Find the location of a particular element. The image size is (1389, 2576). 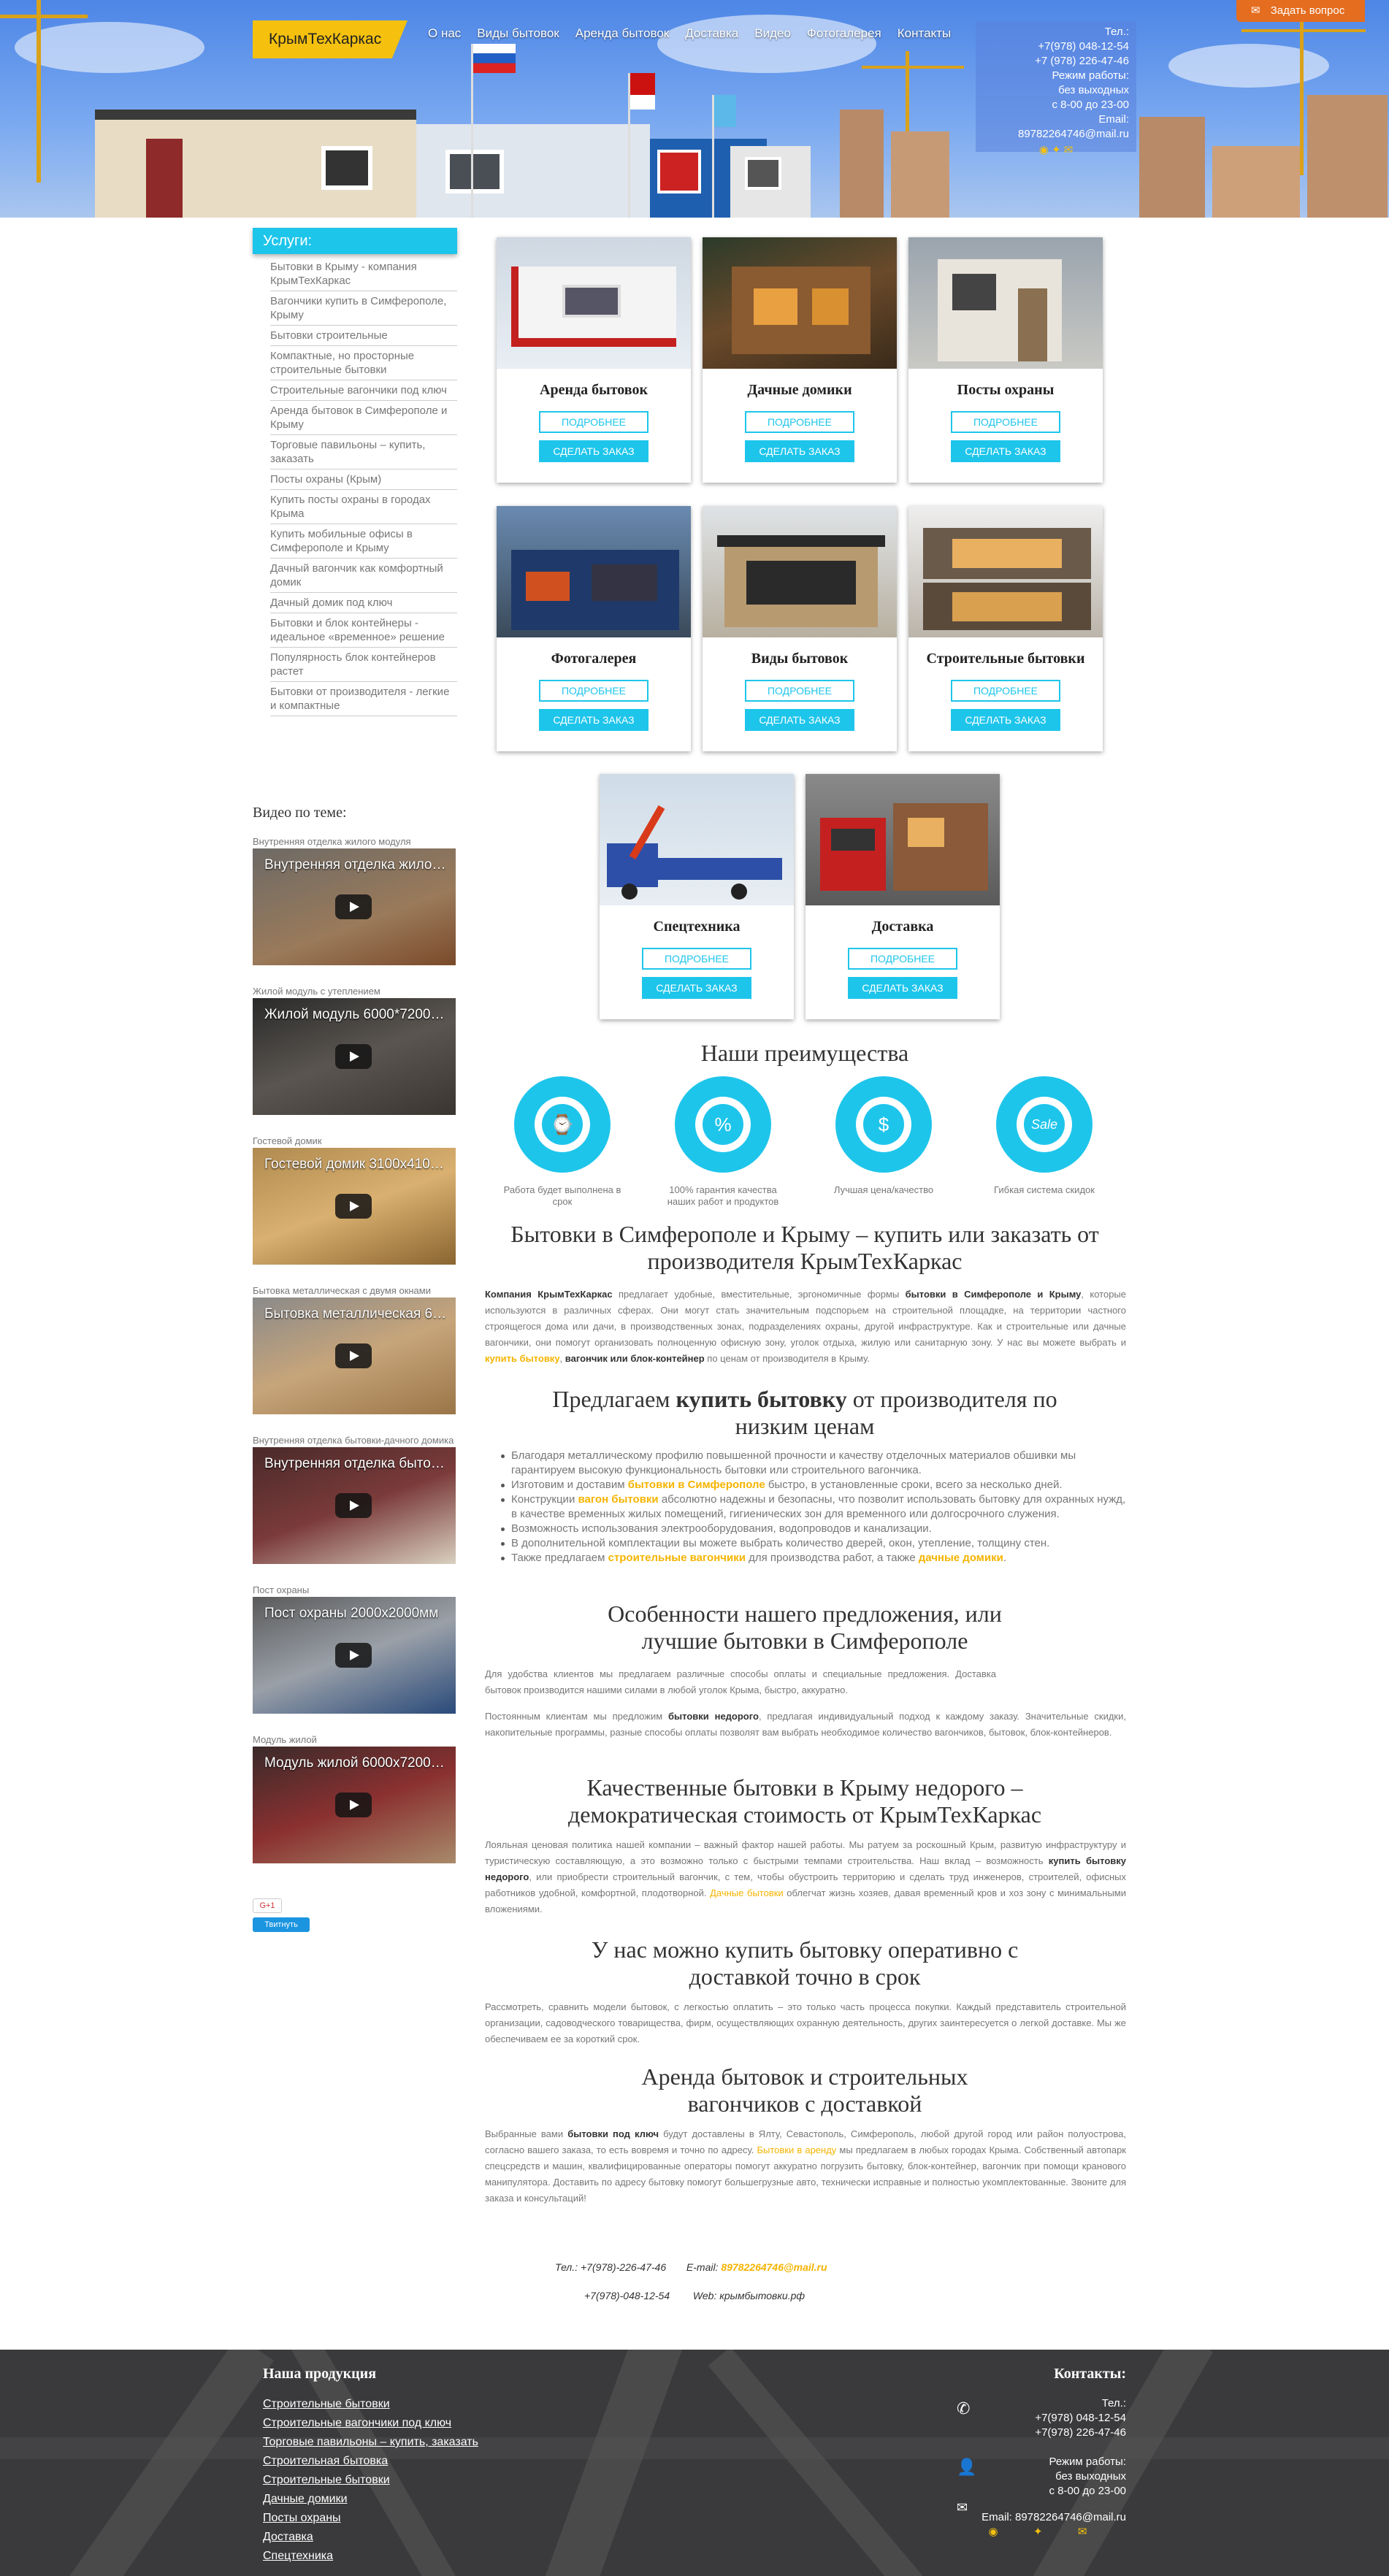

header-contact-line: с 8-00 до 23-00 is located at coordinates (1091, 105).